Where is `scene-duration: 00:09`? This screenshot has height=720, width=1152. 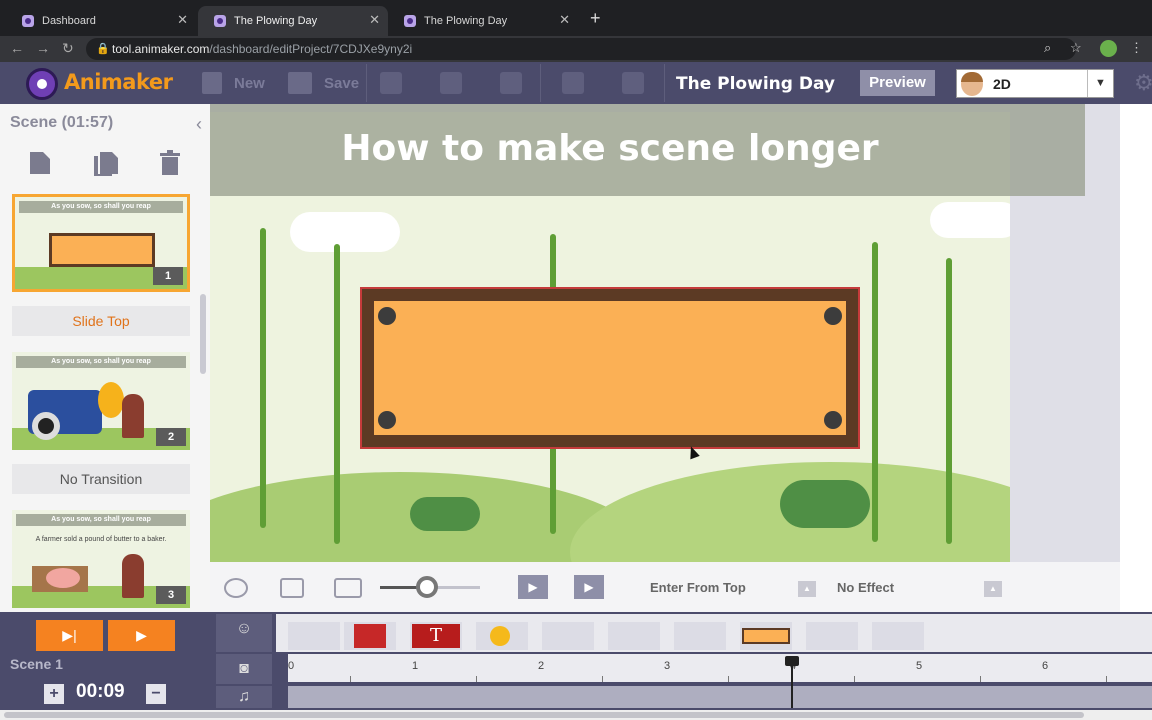
scene-duration: 00:09 is located at coordinates (100, 691).